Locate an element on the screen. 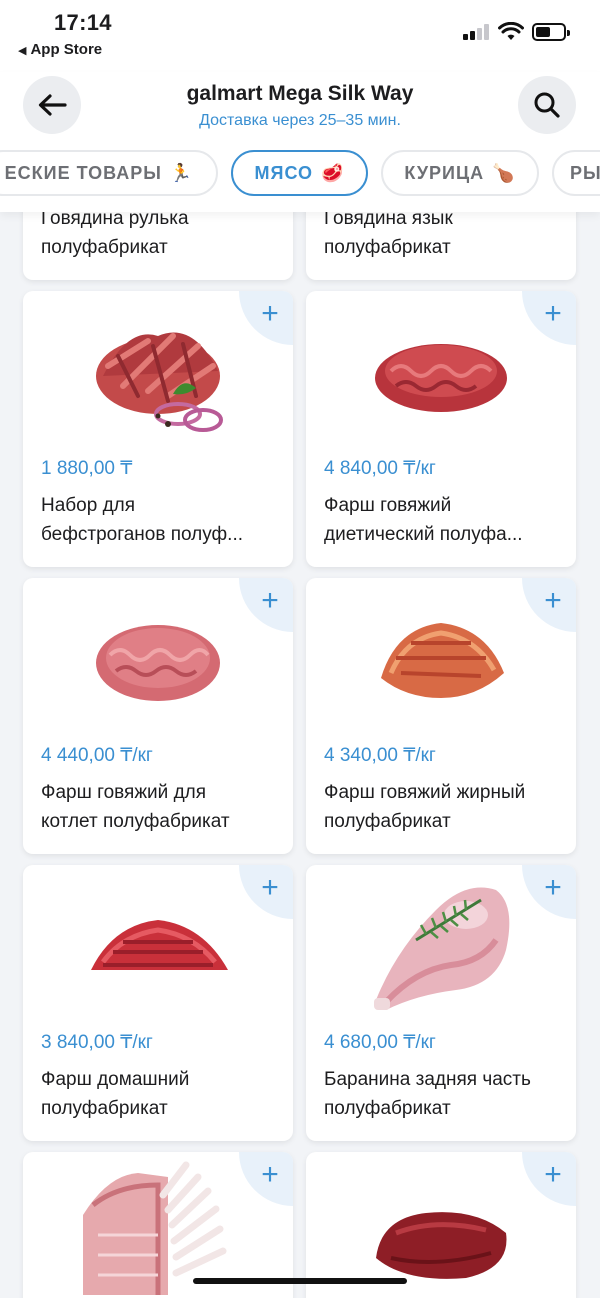 The width and height of the screenshot is (600, 1298). search-icon is located at coordinates (547, 105).